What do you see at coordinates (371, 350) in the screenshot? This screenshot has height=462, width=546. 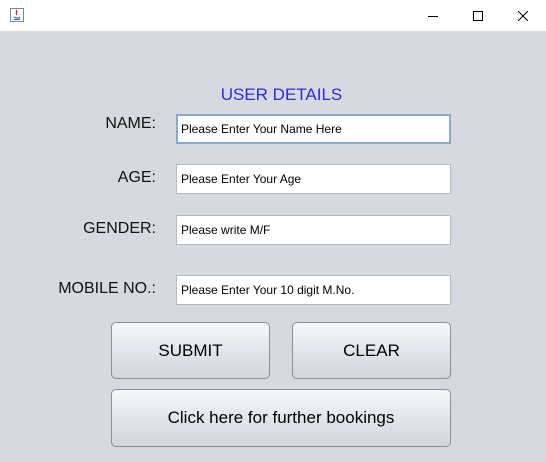 I see `clear-button: CLEAR` at bounding box center [371, 350].